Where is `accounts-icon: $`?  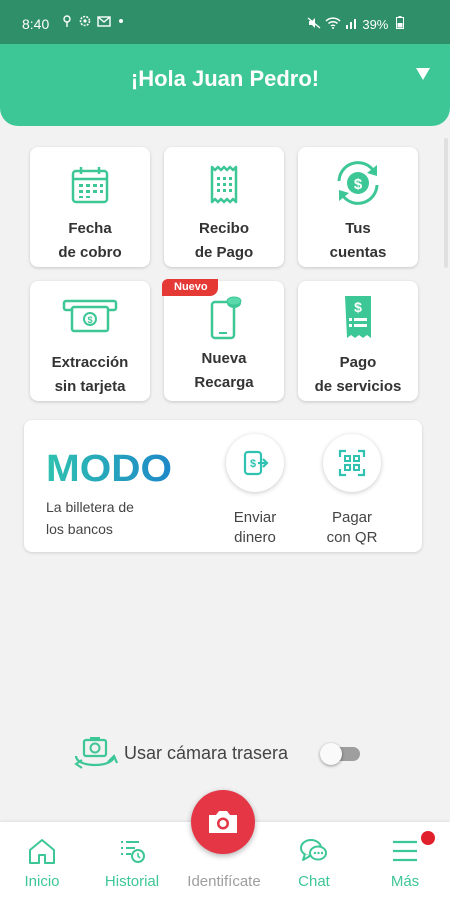
accounts-icon: $ is located at coordinates (358, 183).